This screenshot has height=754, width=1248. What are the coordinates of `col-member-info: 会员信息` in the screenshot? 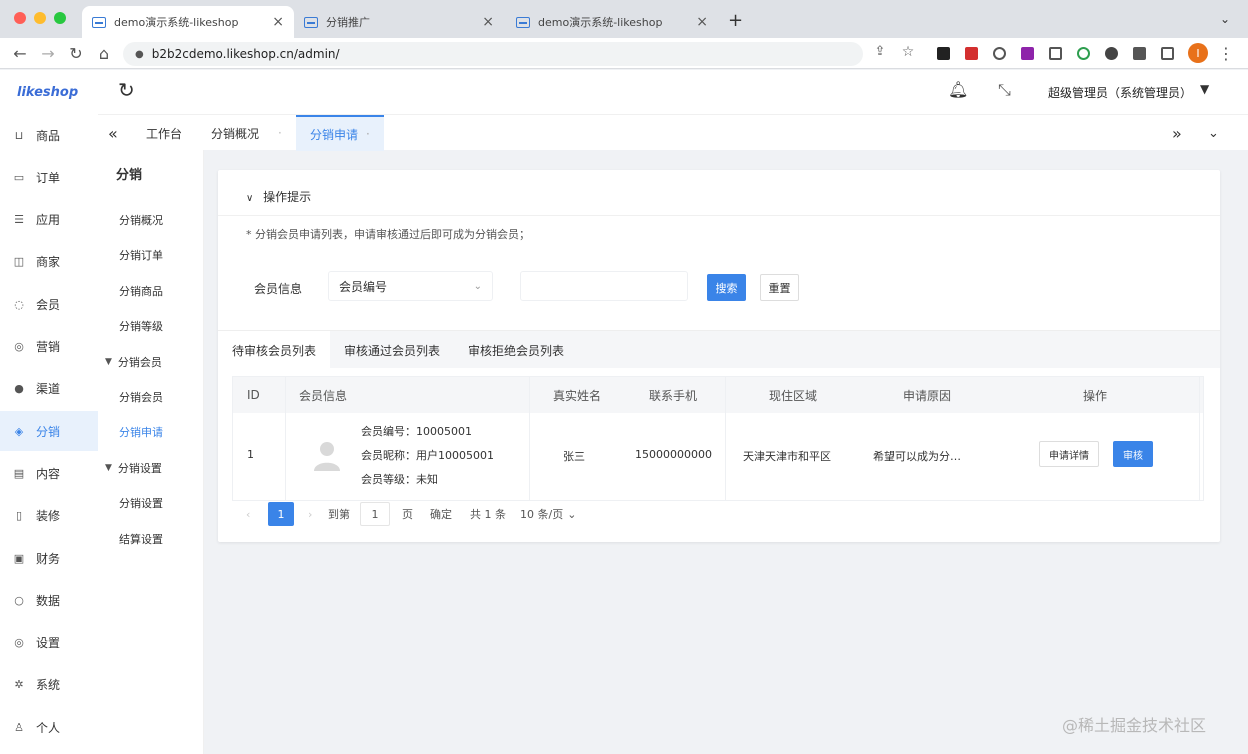 It's located at (323, 395).